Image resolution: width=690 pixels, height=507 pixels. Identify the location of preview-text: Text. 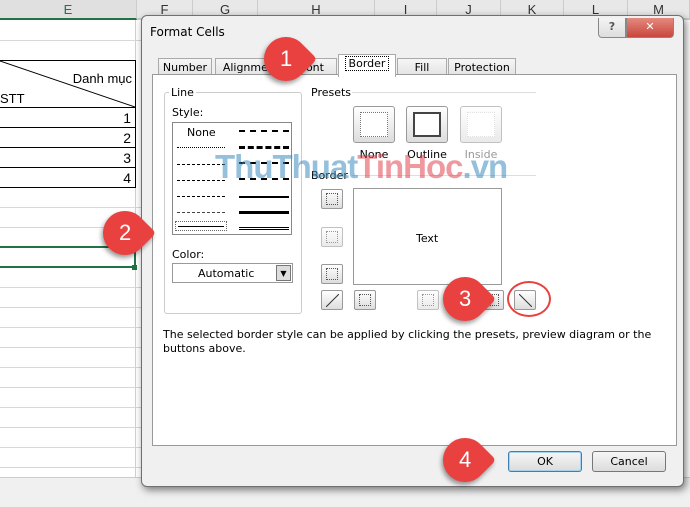
(427, 238).